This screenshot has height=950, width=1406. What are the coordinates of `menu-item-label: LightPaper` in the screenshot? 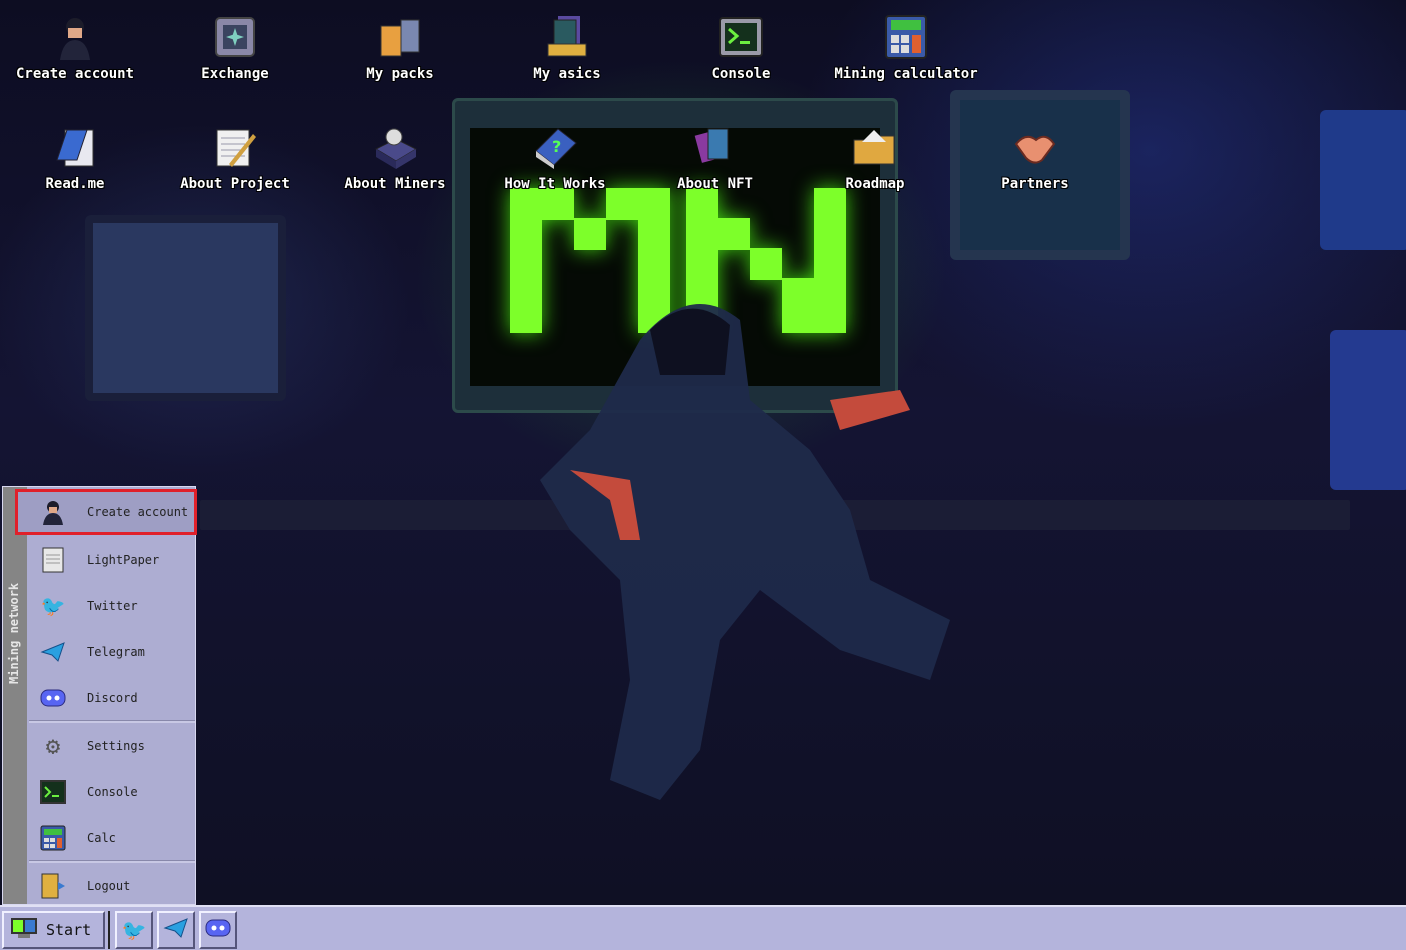 It's located at (123, 560).